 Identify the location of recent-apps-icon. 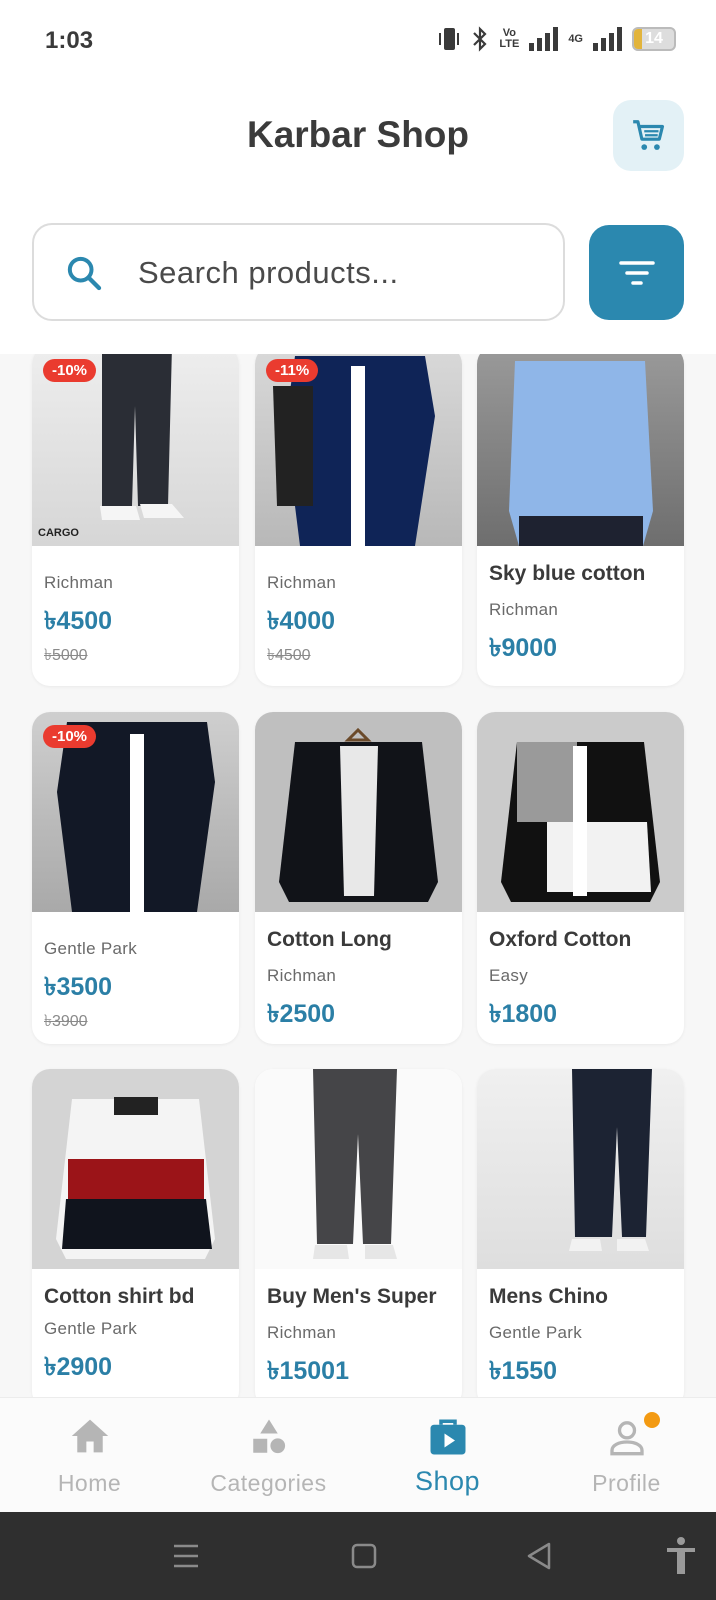
(186, 1556).